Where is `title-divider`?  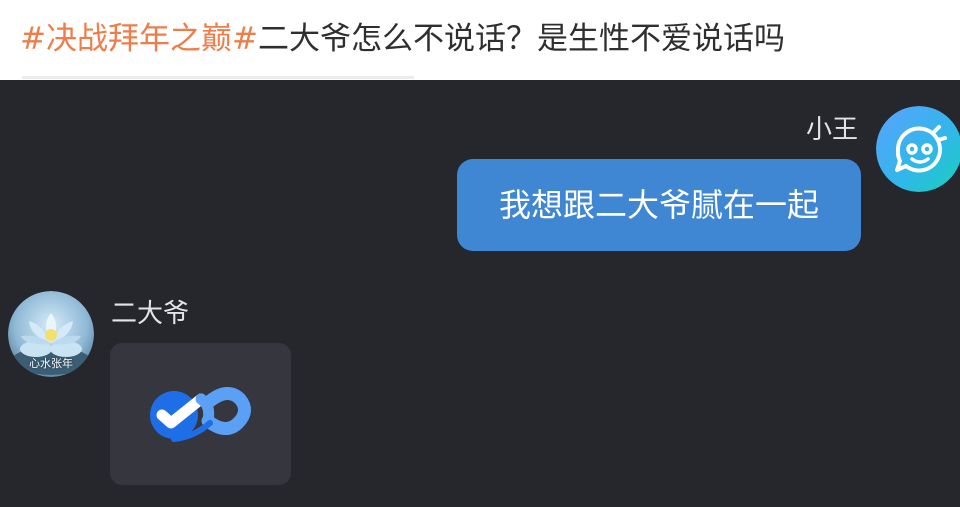
title-divider is located at coordinates (218, 77).